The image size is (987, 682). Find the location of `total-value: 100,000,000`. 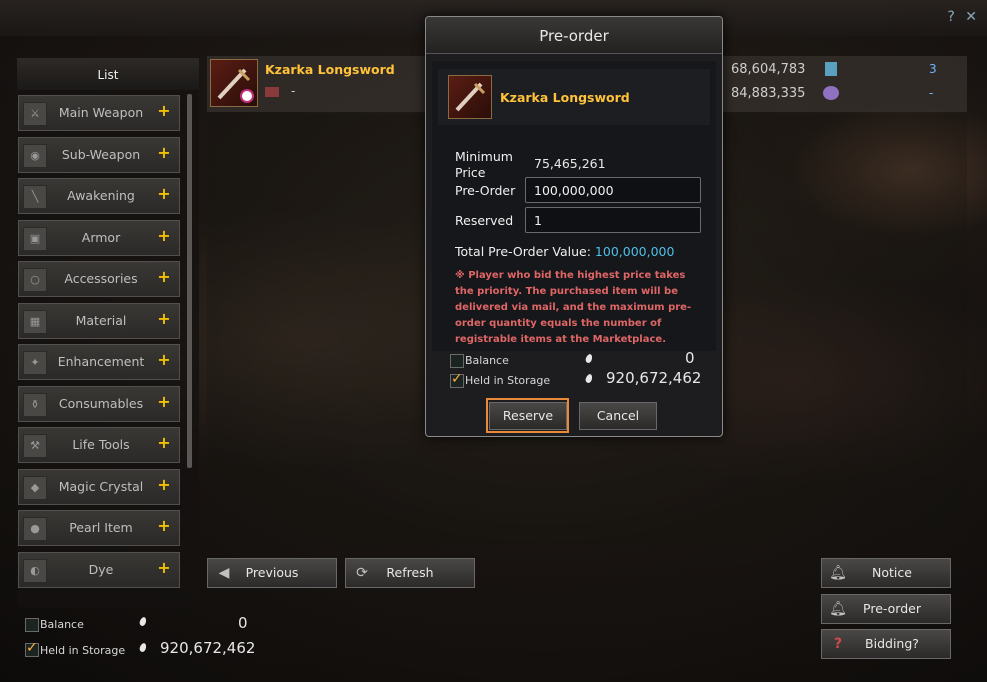

total-value: 100,000,000 is located at coordinates (634, 251).